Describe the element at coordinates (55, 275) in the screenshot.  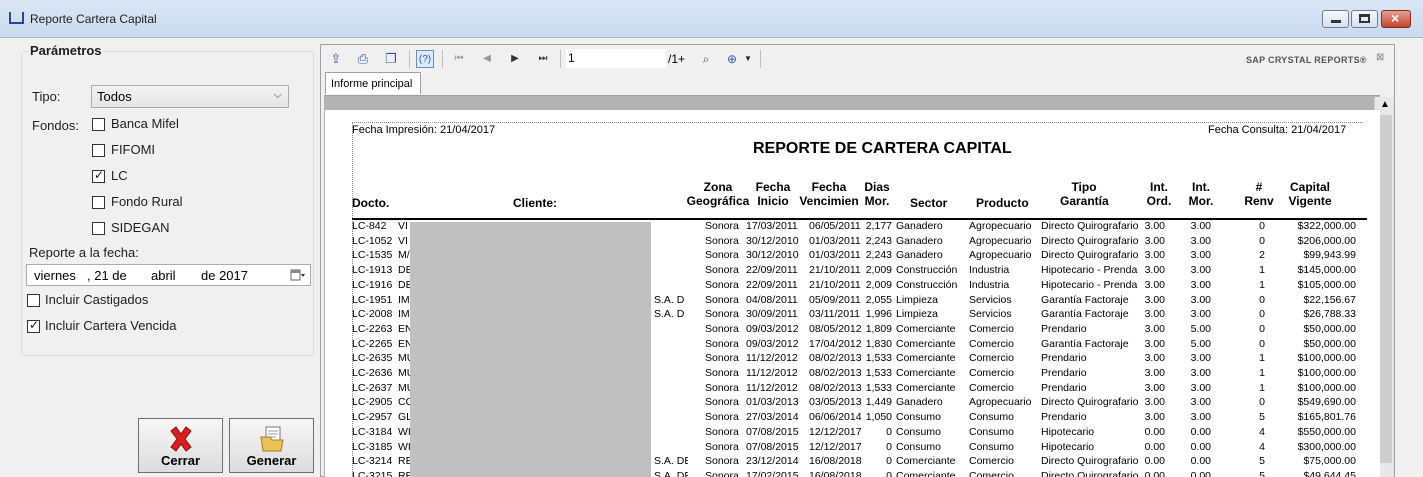
I see `fecha-dia: viernes` at that location.